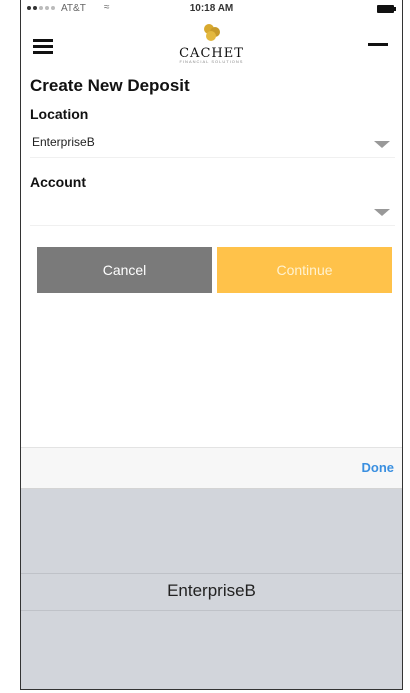  Describe the element at coordinates (211, 32) in the screenshot. I see `logo-mark-icon` at that location.